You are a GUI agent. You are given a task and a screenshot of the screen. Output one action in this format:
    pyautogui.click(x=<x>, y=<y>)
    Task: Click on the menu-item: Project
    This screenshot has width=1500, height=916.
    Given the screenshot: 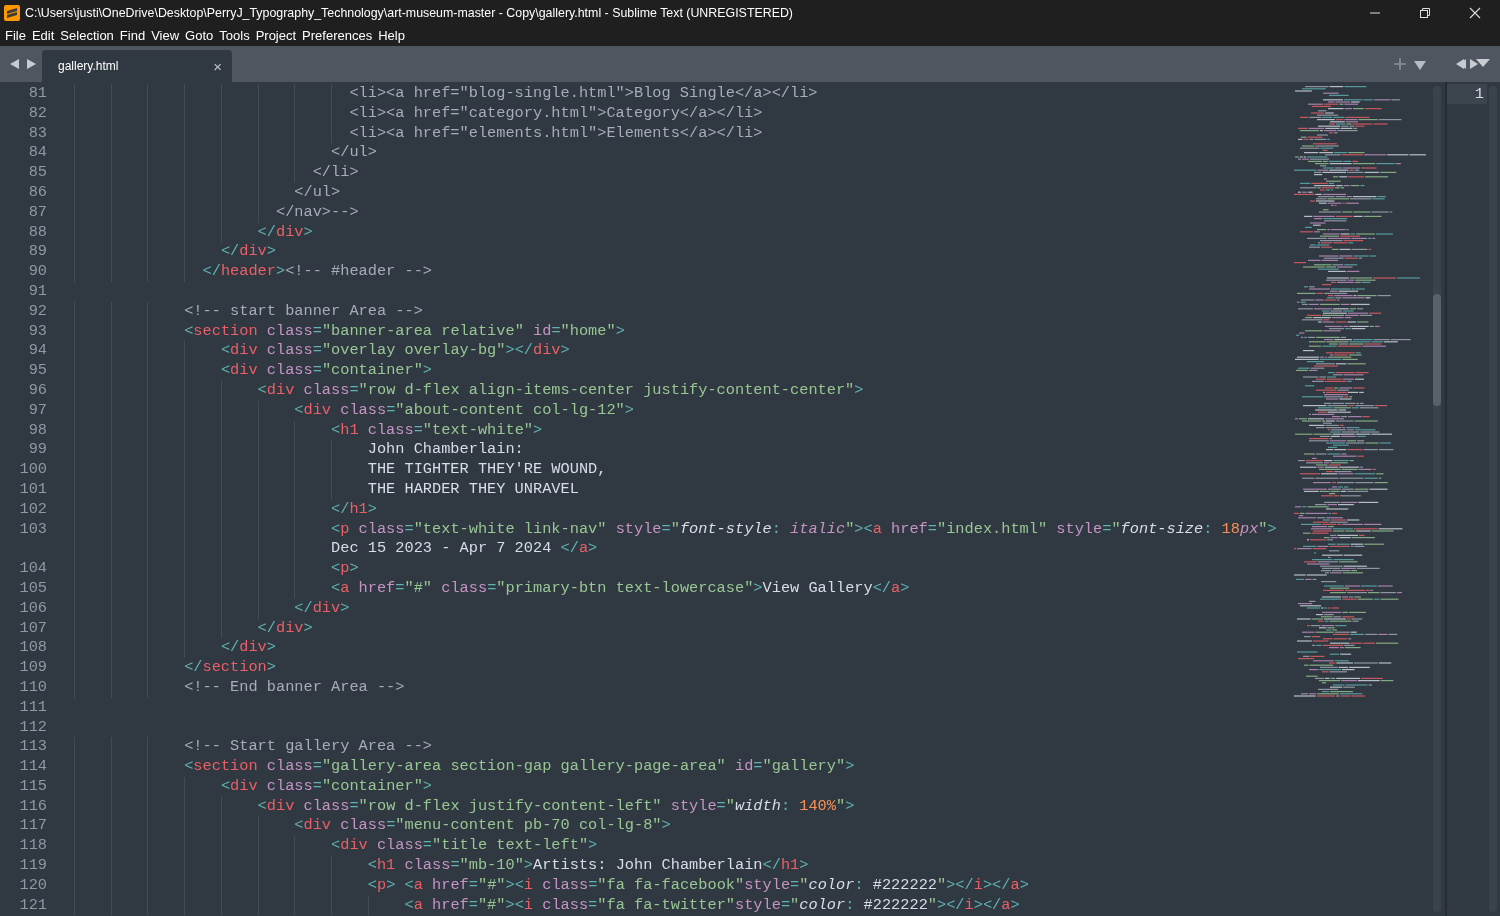 What is the action you would take?
    pyautogui.click(x=276, y=35)
    